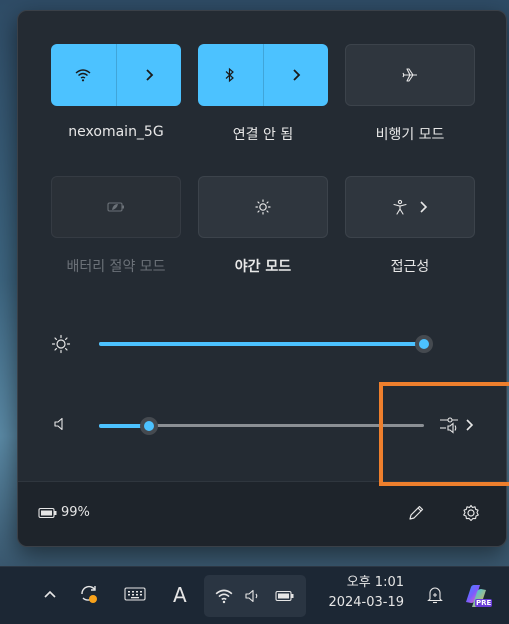  I want to click on battery-saver-icon, so click(115, 207).